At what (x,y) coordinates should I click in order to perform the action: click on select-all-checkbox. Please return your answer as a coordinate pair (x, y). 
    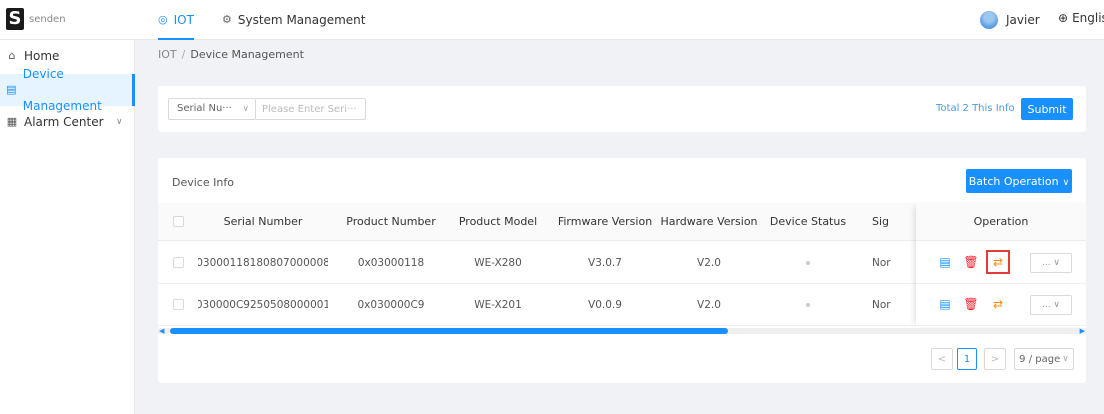
    Looking at the image, I should click on (178, 221).